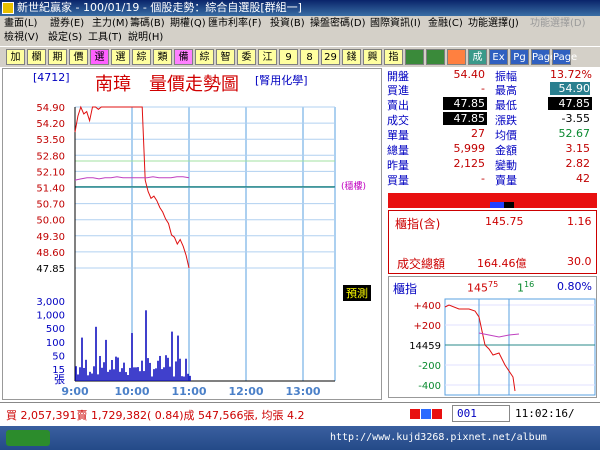 The width and height of the screenshot is (600, 450). I want to click on toolbar-button-8: 備, so click(183, 57).